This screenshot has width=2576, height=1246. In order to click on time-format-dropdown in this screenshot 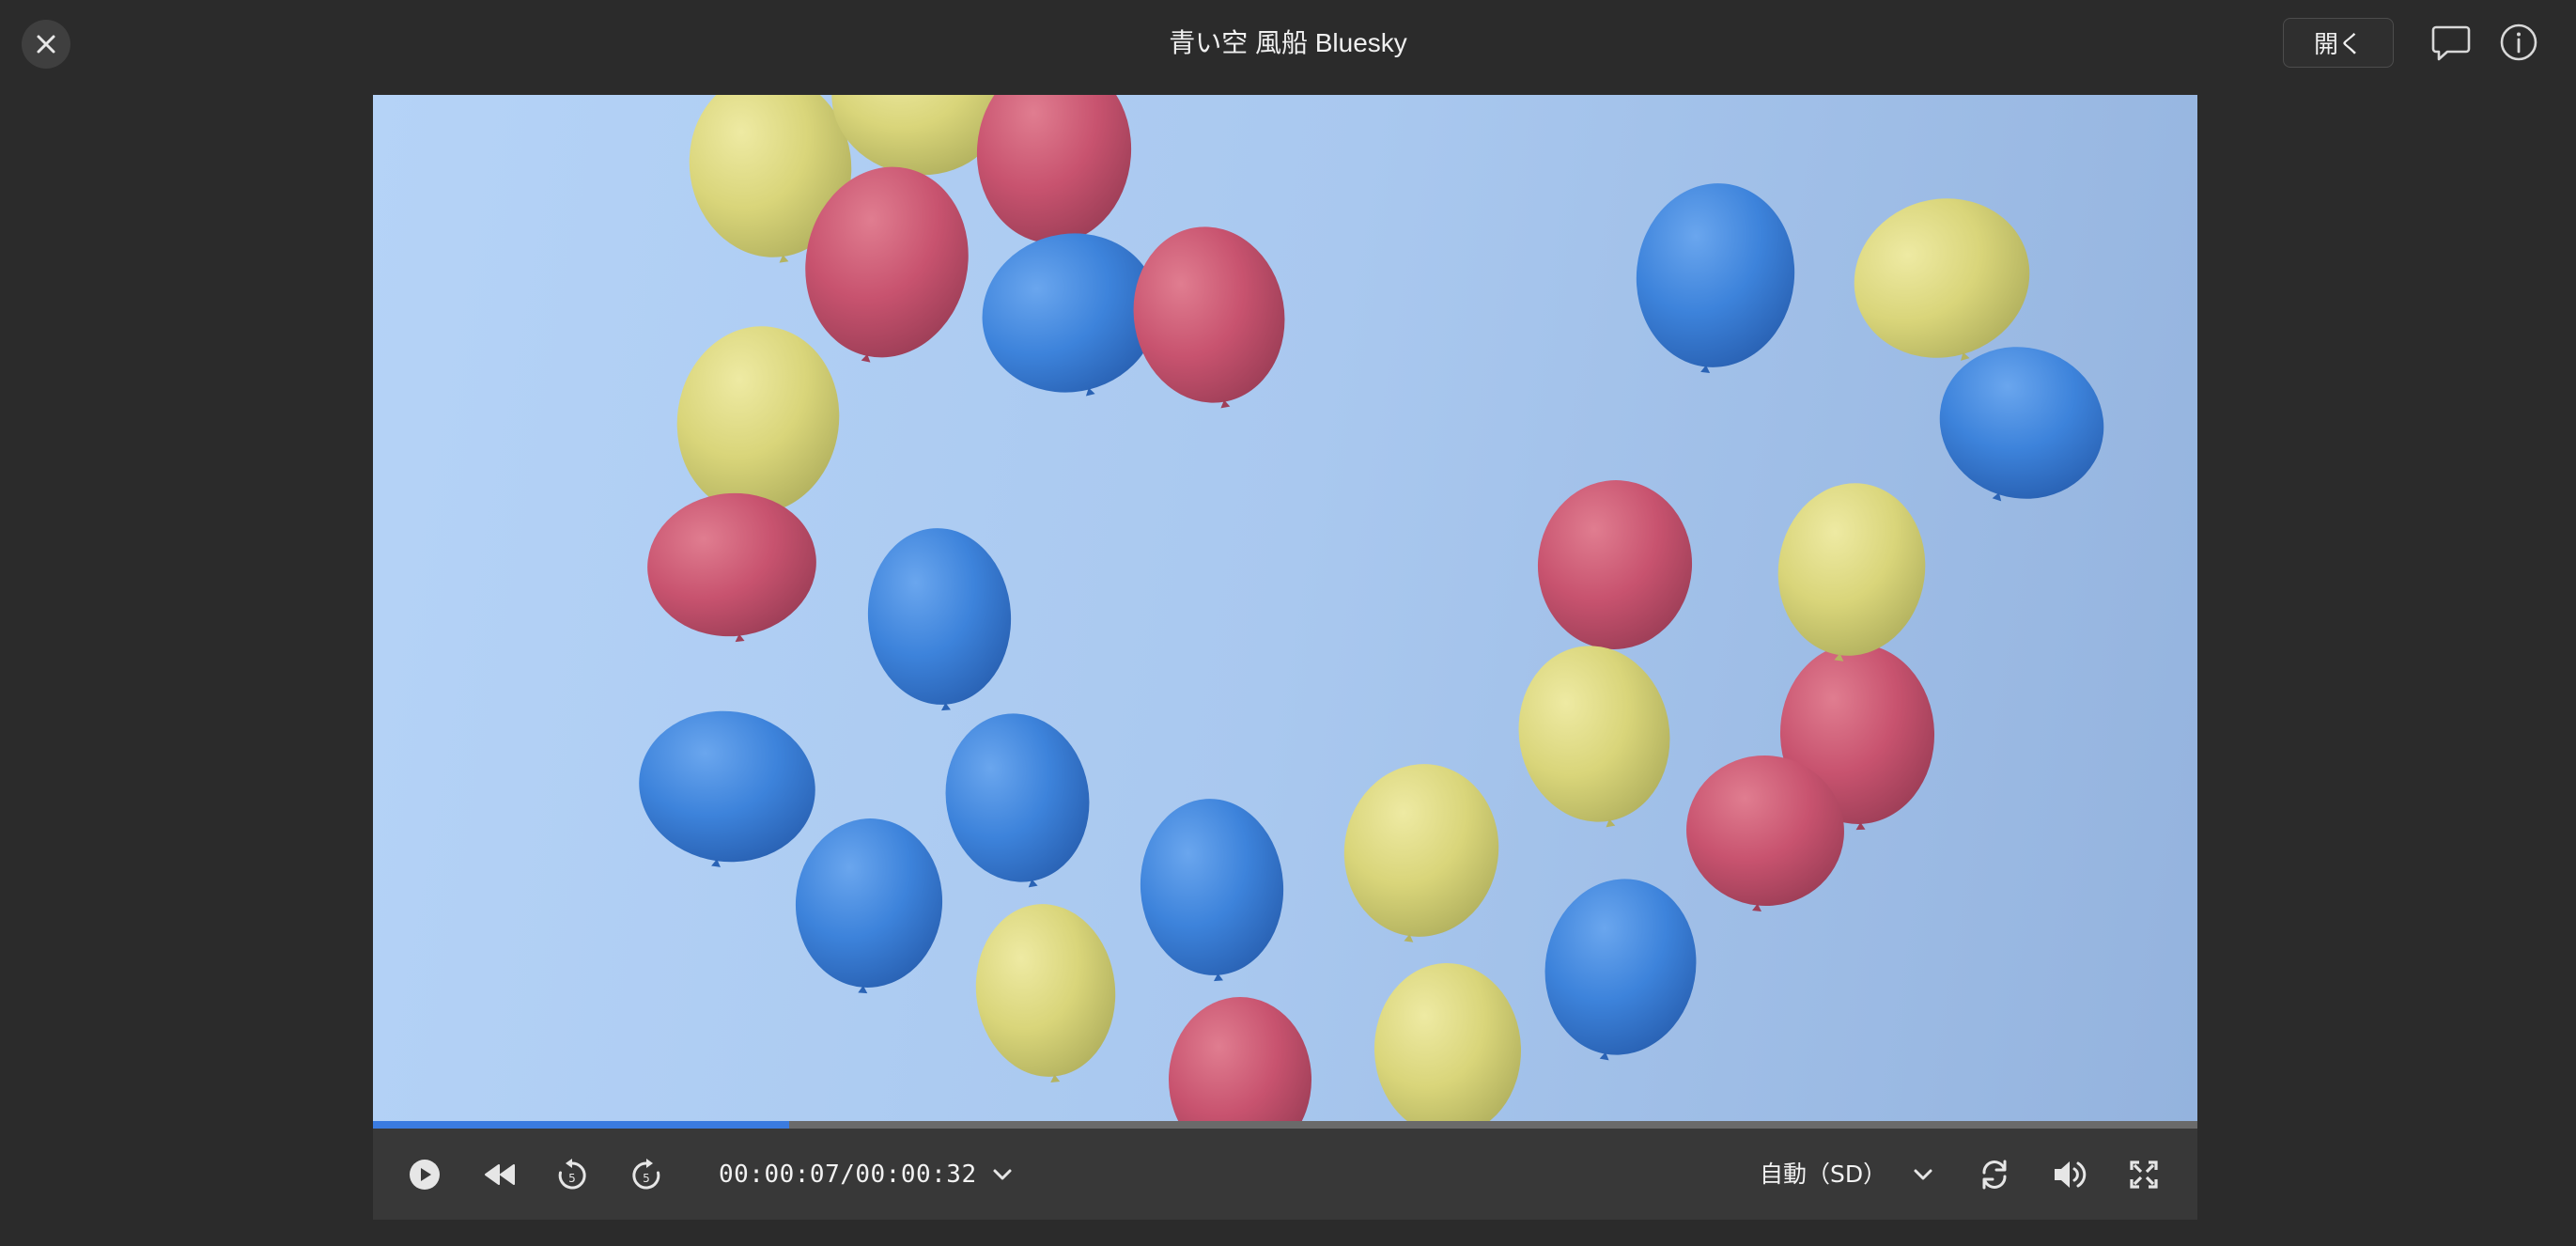, I will do `click(1003, 1174)`.